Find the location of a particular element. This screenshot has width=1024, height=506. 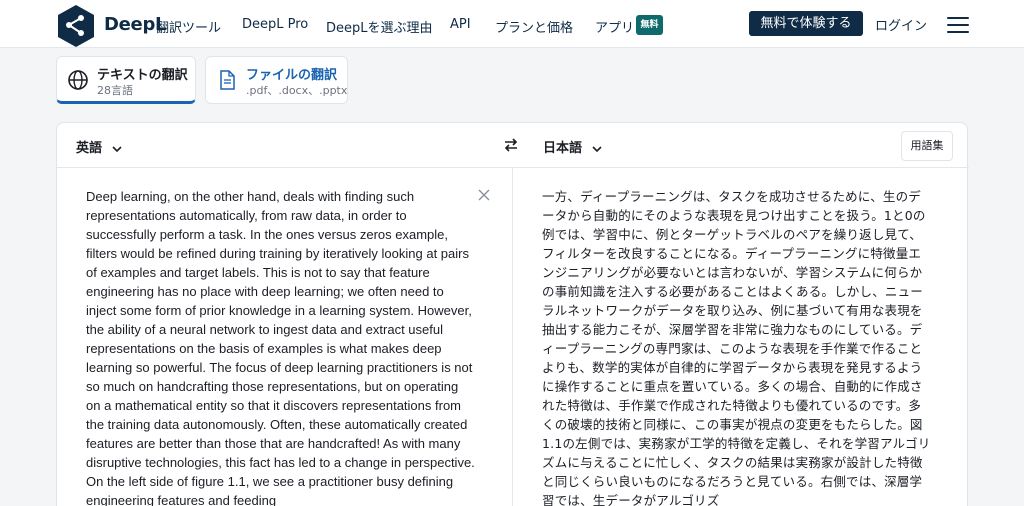

target-language-label: 日本語 is located at coordinates (563, 148).